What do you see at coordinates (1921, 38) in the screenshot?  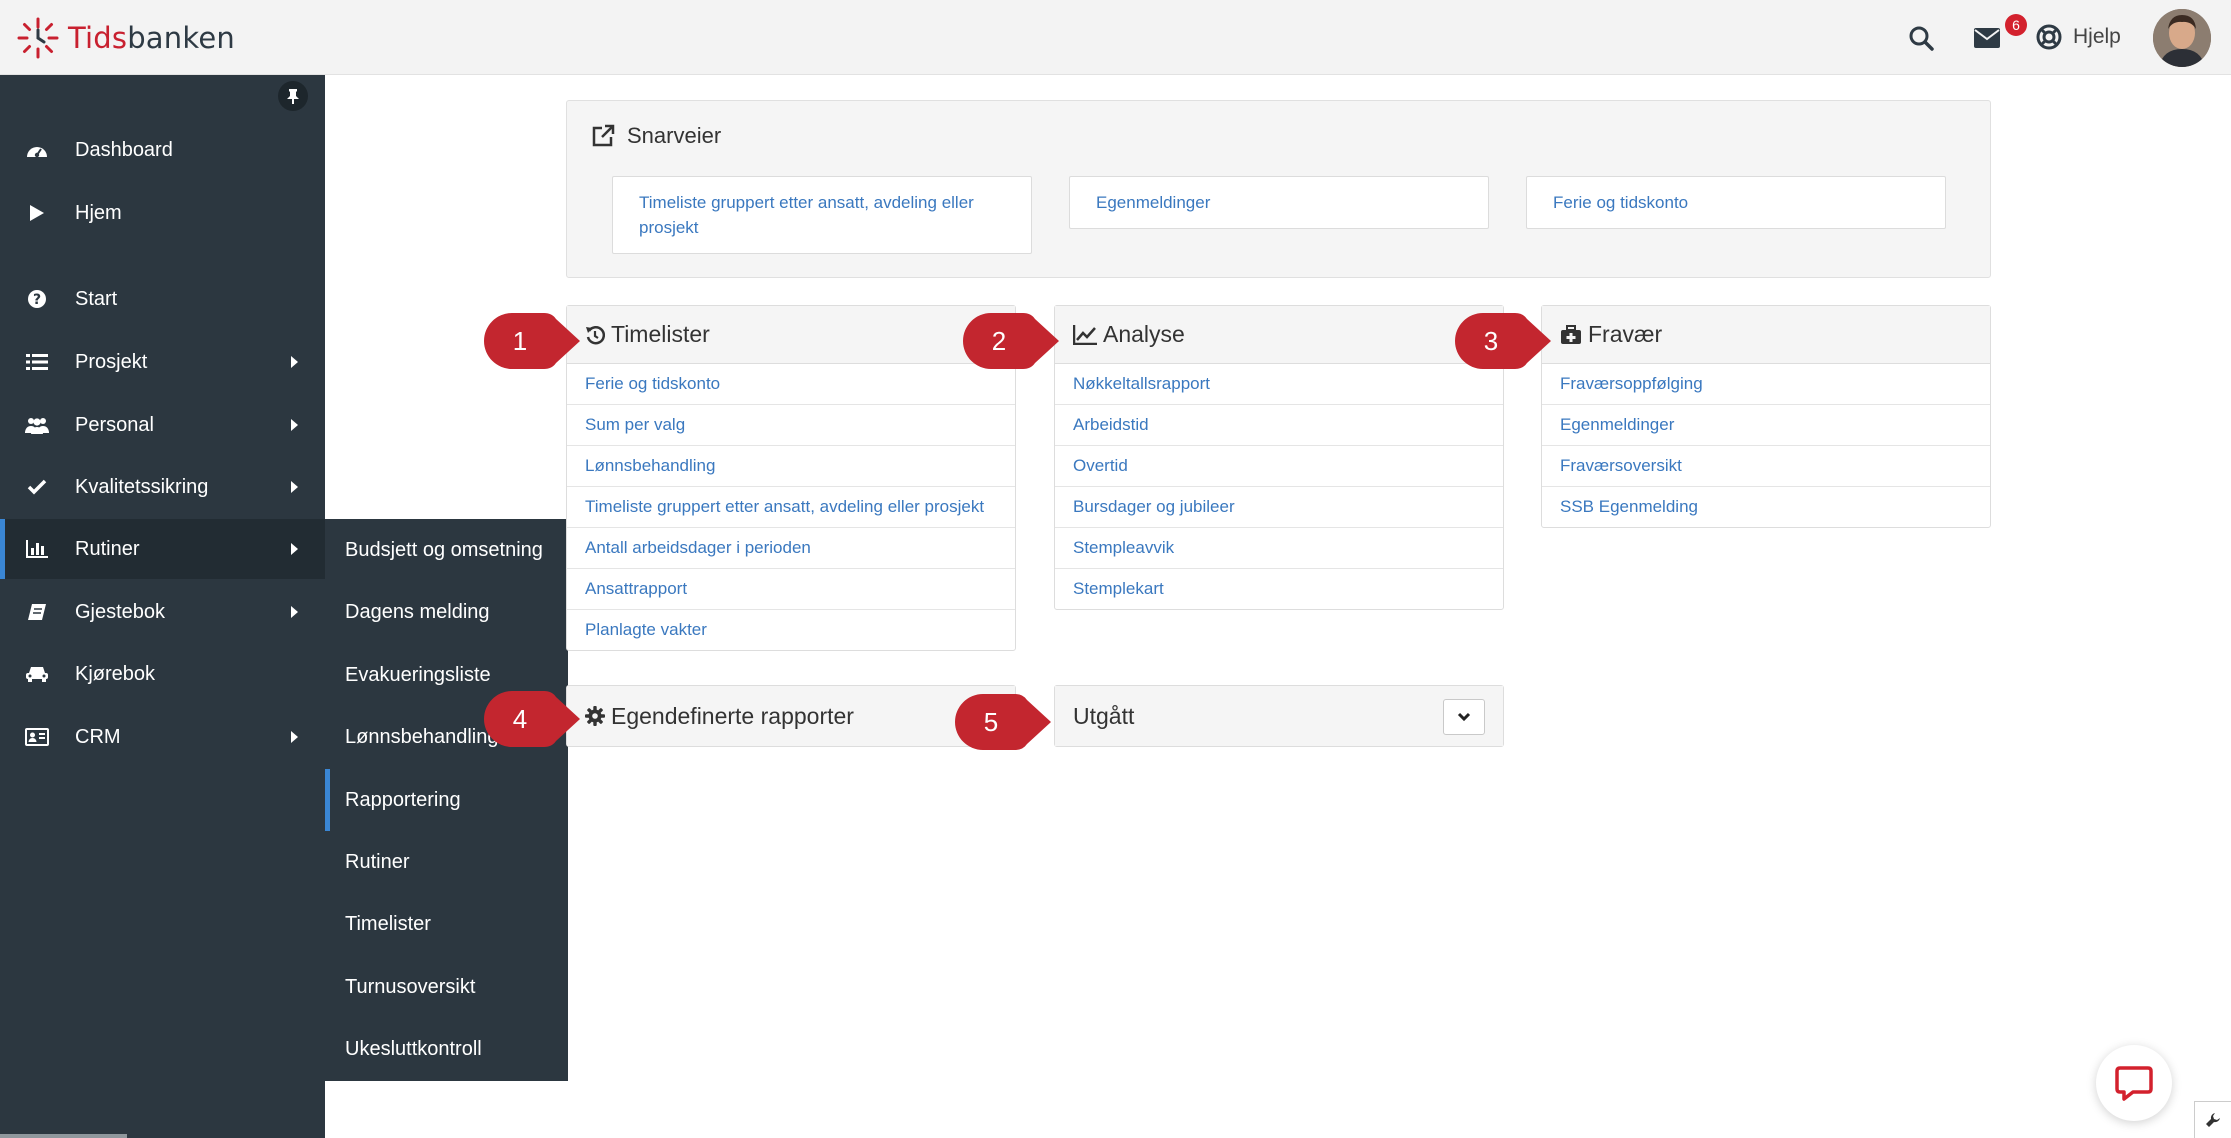 I see `search-icon` at bounding box center [1921, 38].